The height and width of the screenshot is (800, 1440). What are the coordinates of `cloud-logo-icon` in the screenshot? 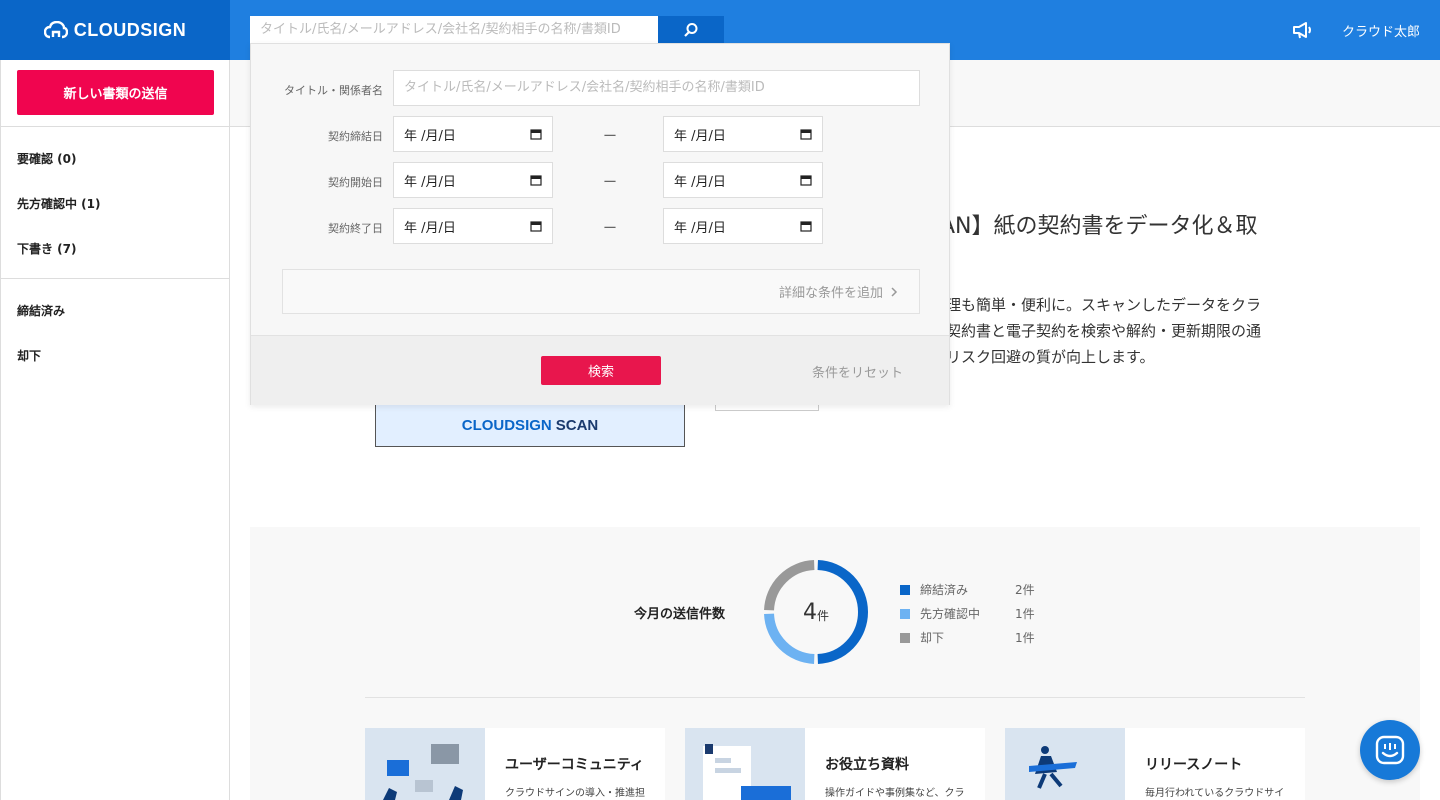 It's located at (55, 30).